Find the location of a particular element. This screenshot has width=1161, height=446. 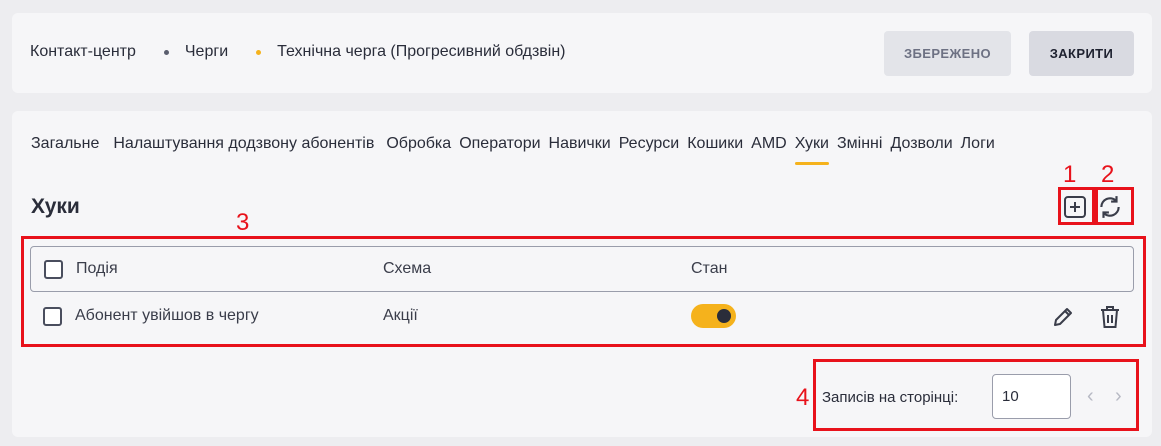

tab-permissions: Дозволи is located at coordinates (921, 144).